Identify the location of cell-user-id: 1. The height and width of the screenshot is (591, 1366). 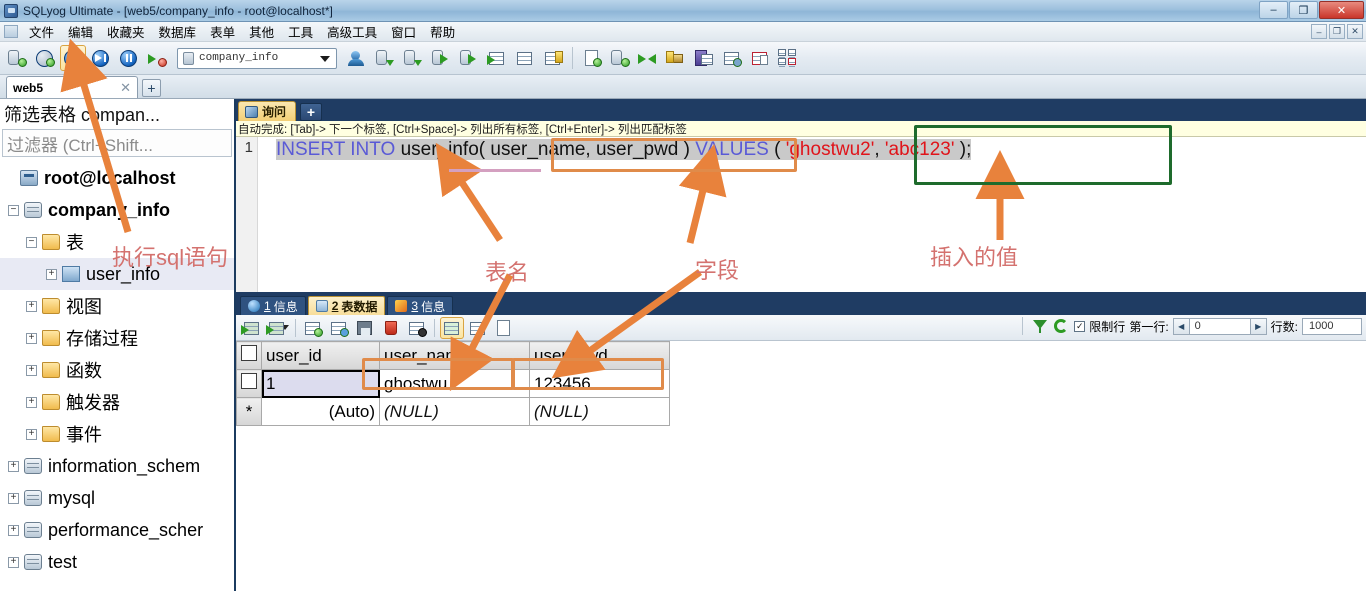
(320, 383).